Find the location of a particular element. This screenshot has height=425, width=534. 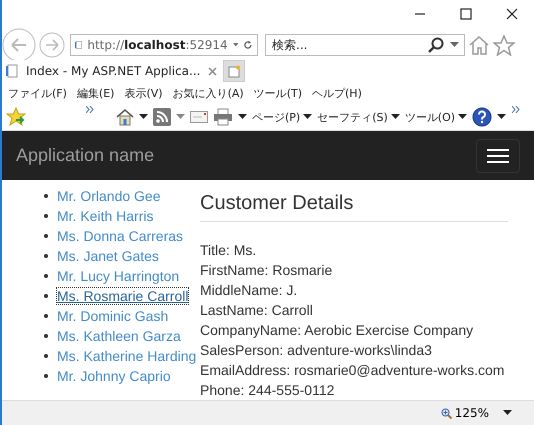

customer-link: Ms. Janet Gates is located at coordinates (108, 256).